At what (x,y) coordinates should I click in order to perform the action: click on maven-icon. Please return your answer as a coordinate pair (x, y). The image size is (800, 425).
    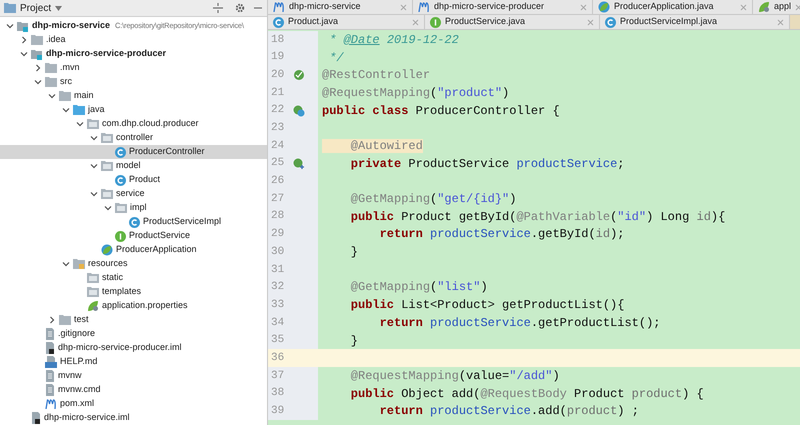
    Looking at the image, I should click on (51, 404).